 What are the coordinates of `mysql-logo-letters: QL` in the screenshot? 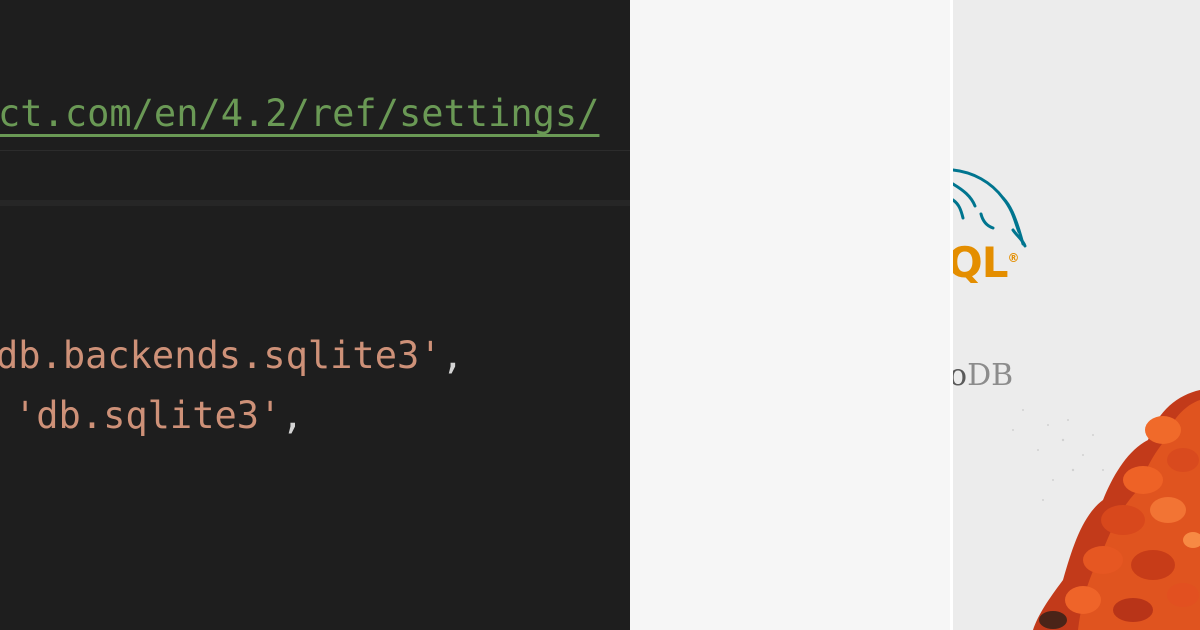 It's located at (980, 262).